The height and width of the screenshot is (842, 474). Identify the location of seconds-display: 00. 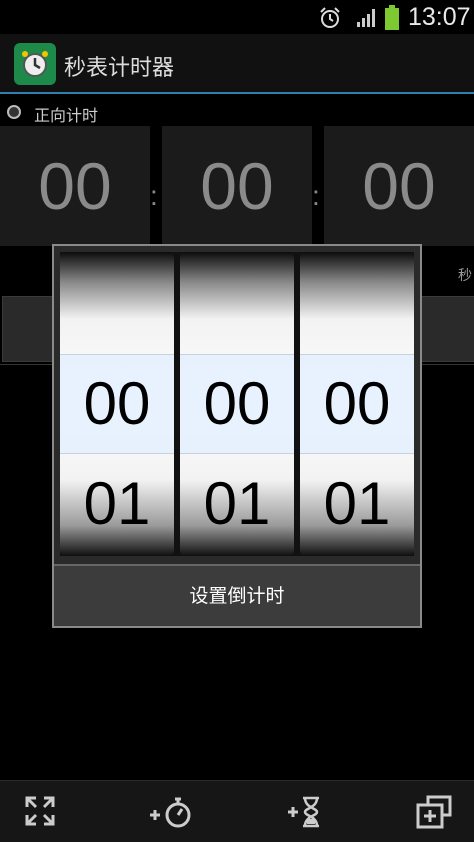
(399, 186).